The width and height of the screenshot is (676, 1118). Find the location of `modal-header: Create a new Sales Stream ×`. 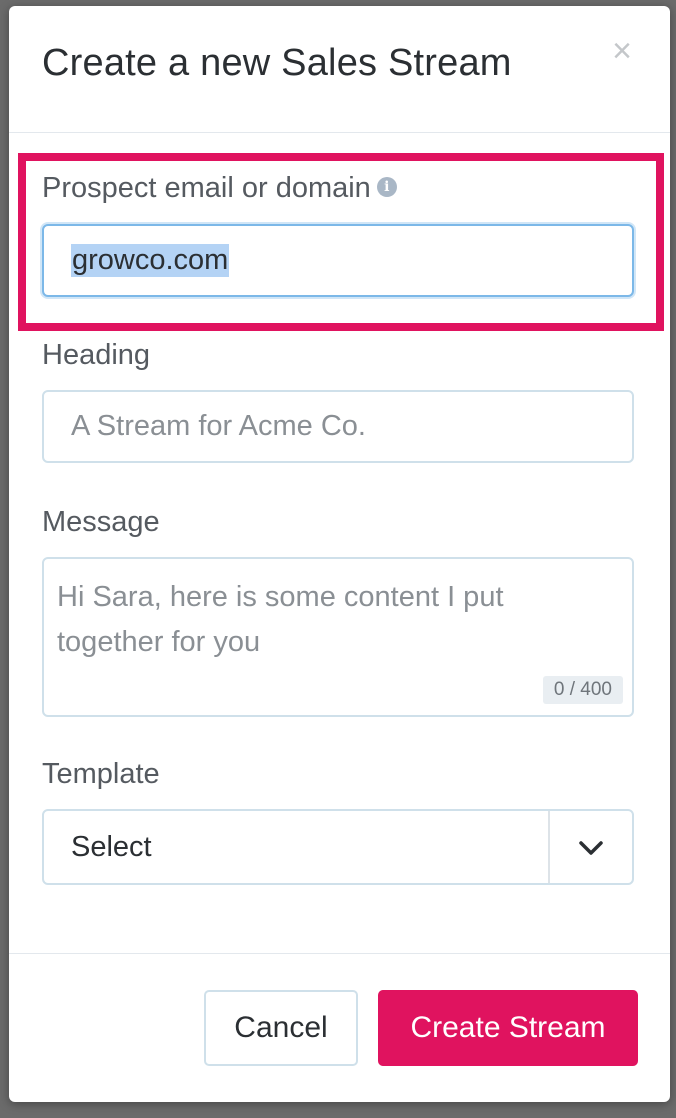

modal-header: Create a new Sales Stream × is located at coordinates (339, 69).